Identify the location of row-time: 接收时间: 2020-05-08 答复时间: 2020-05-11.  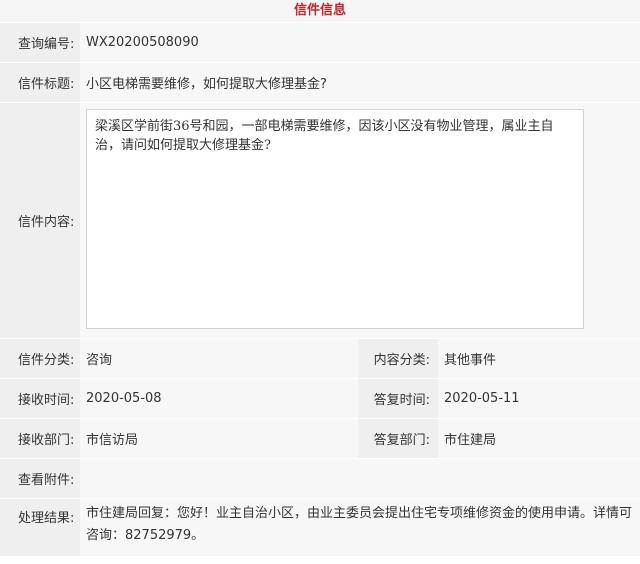
(320, 398).